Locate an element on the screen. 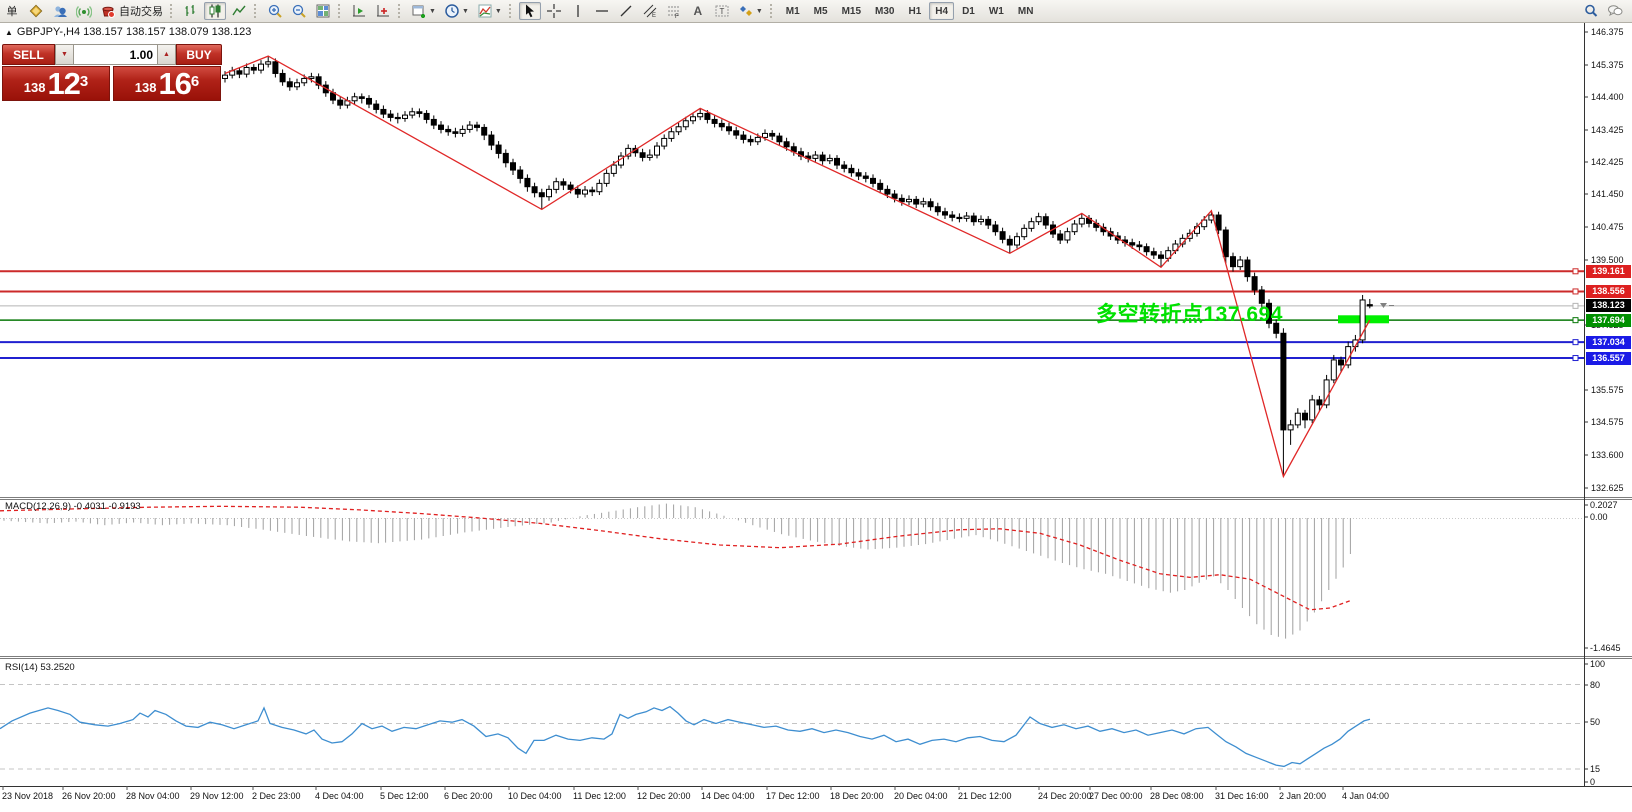 The image size is (1632, 812). volume-increase-button: ▲ is located at coordinates (166, 54).